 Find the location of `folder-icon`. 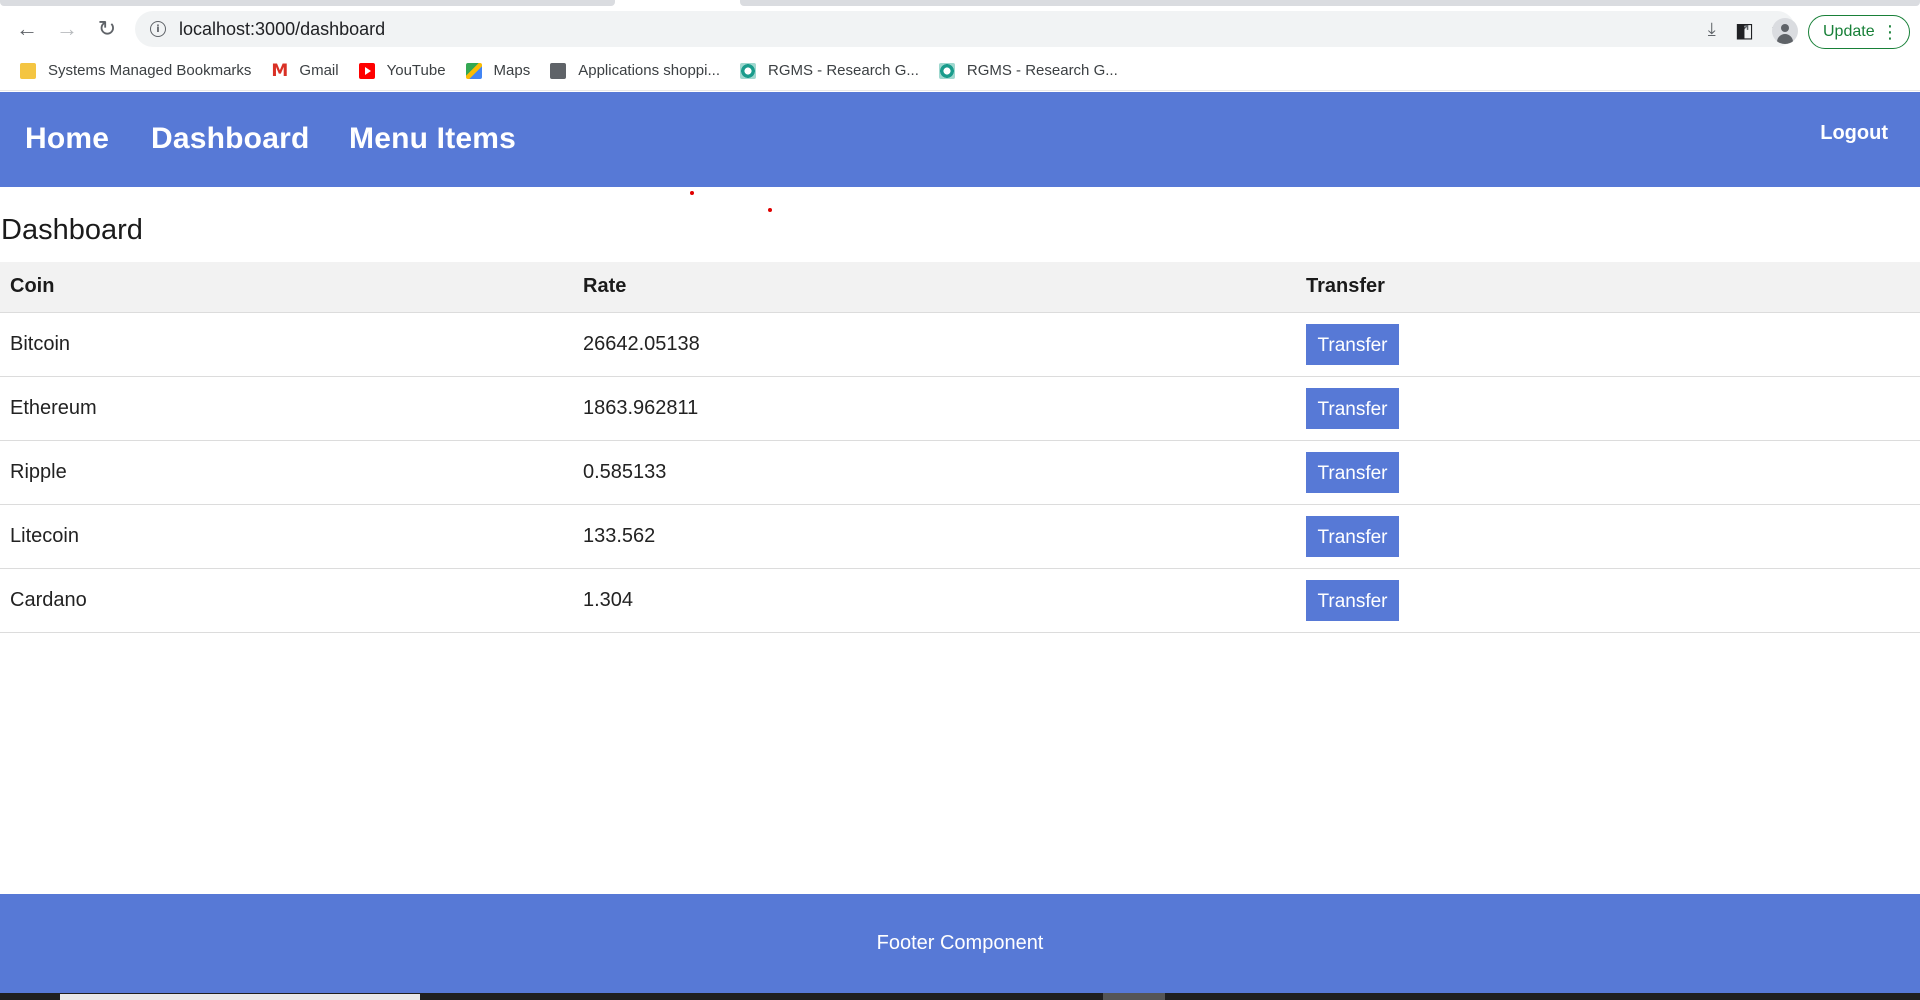

folder-icon is located at coordinates (28, 70).